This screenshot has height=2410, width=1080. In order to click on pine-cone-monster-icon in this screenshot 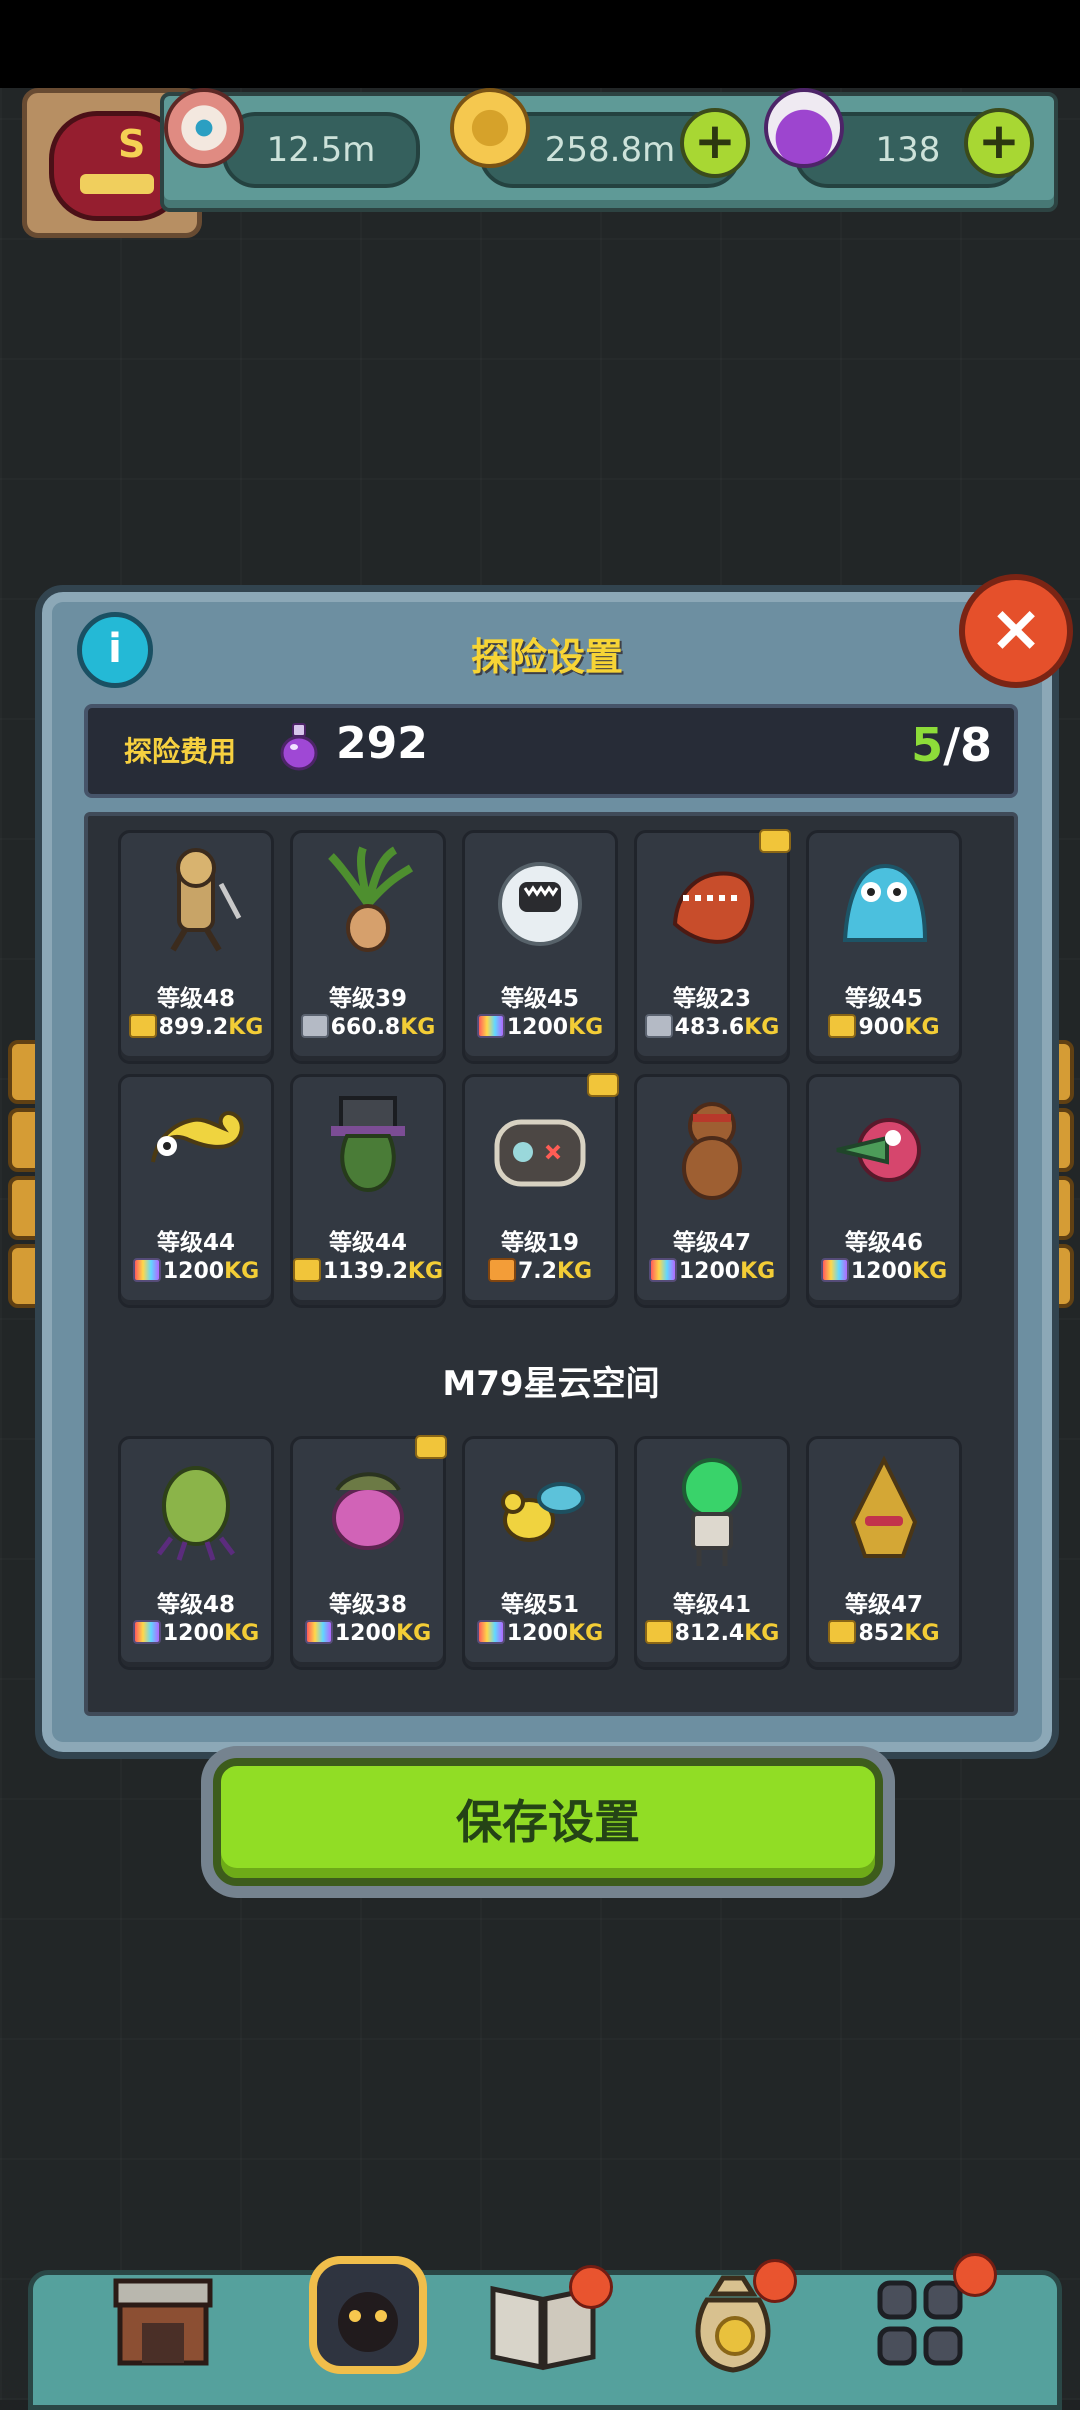, I will do `click(884, 1512)`.